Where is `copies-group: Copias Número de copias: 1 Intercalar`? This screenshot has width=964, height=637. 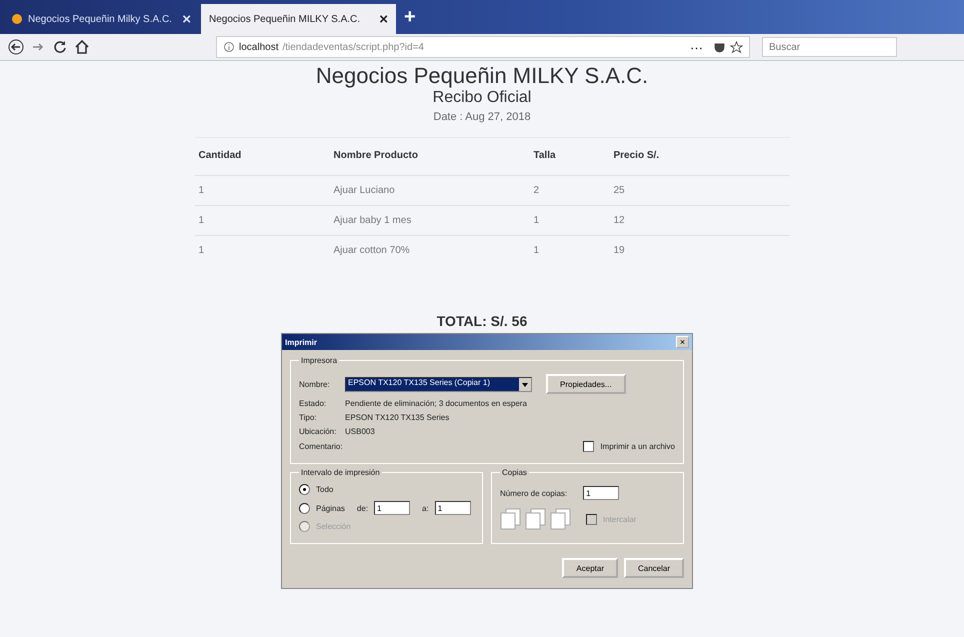
copies-group: Copias Número de copias: 1 Intercalar is located at coordinates (587, 506).